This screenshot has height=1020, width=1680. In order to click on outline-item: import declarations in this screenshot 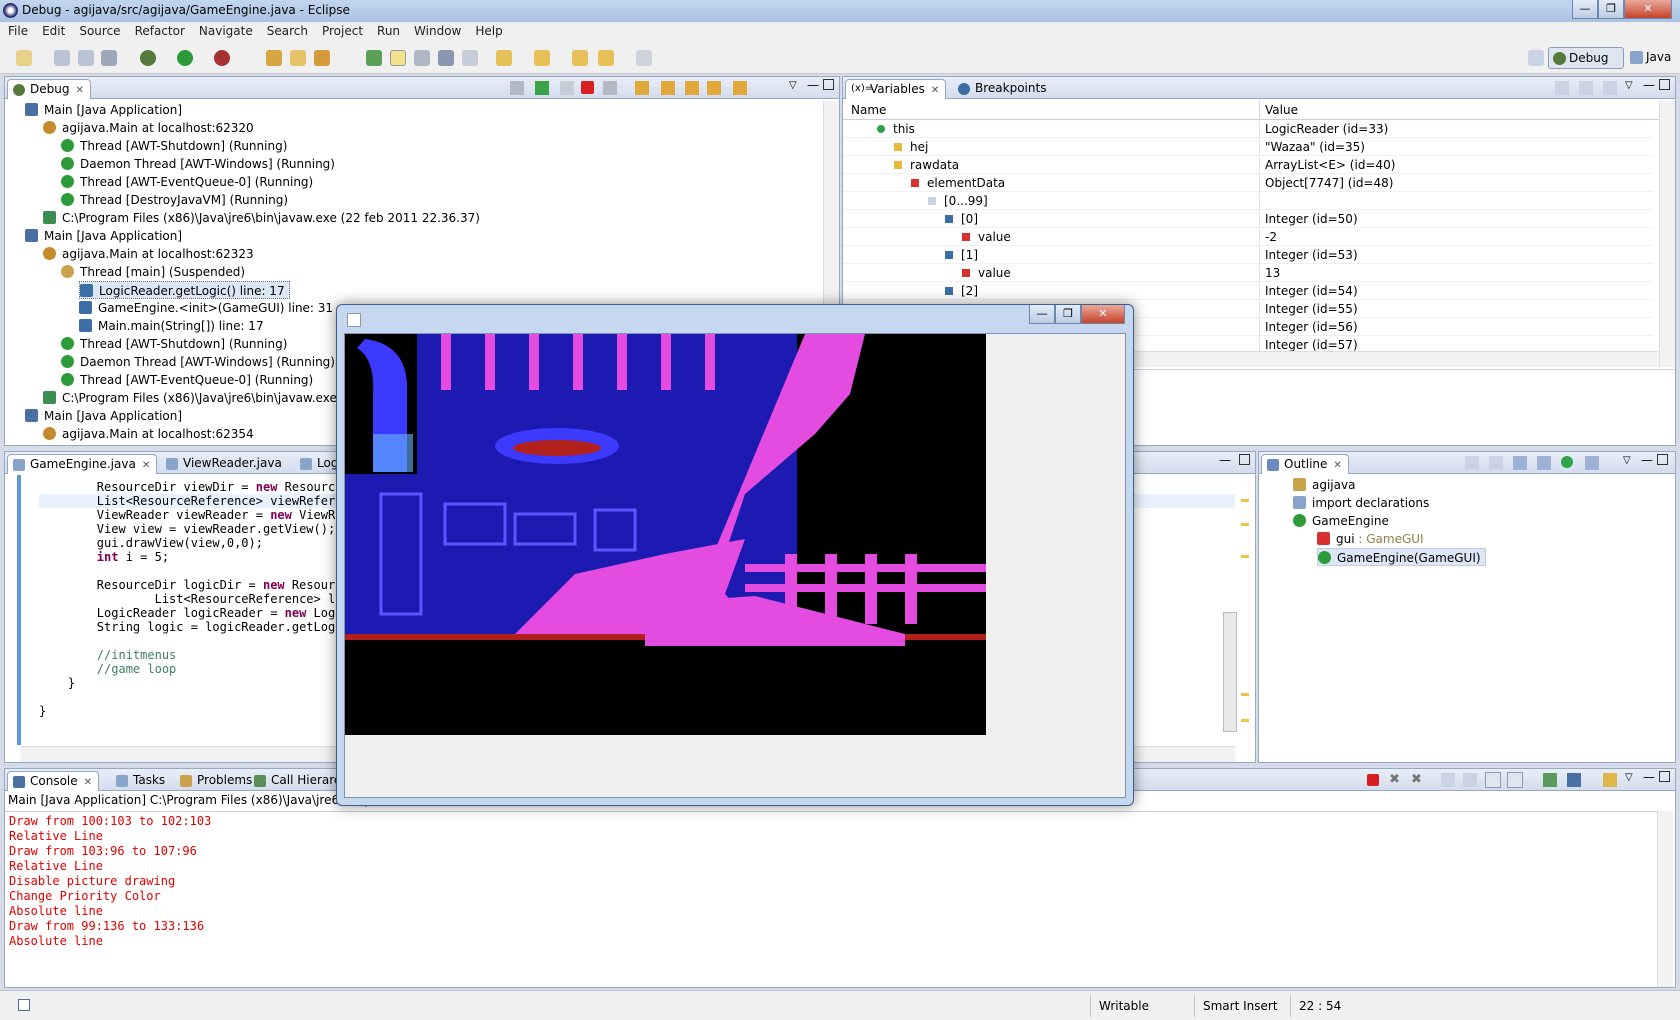, I will do `click(1361, 503)`.